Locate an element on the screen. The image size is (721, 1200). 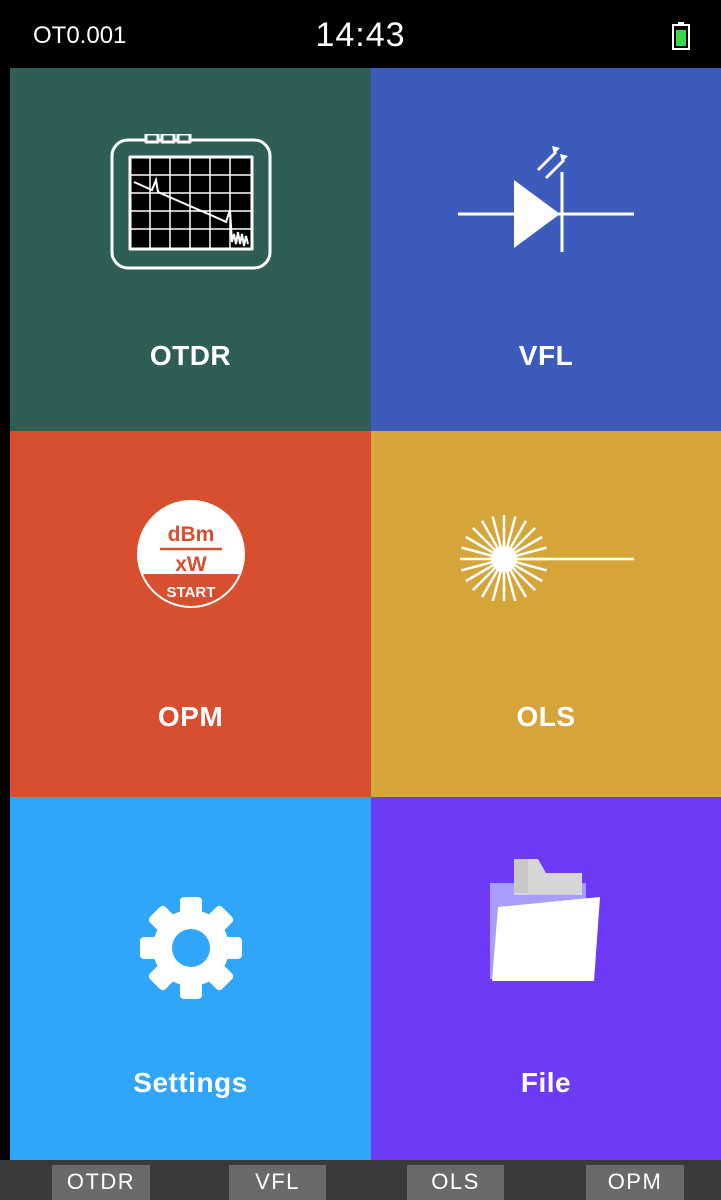
tile-vfl: VFL is located at coordinates (546, 249).